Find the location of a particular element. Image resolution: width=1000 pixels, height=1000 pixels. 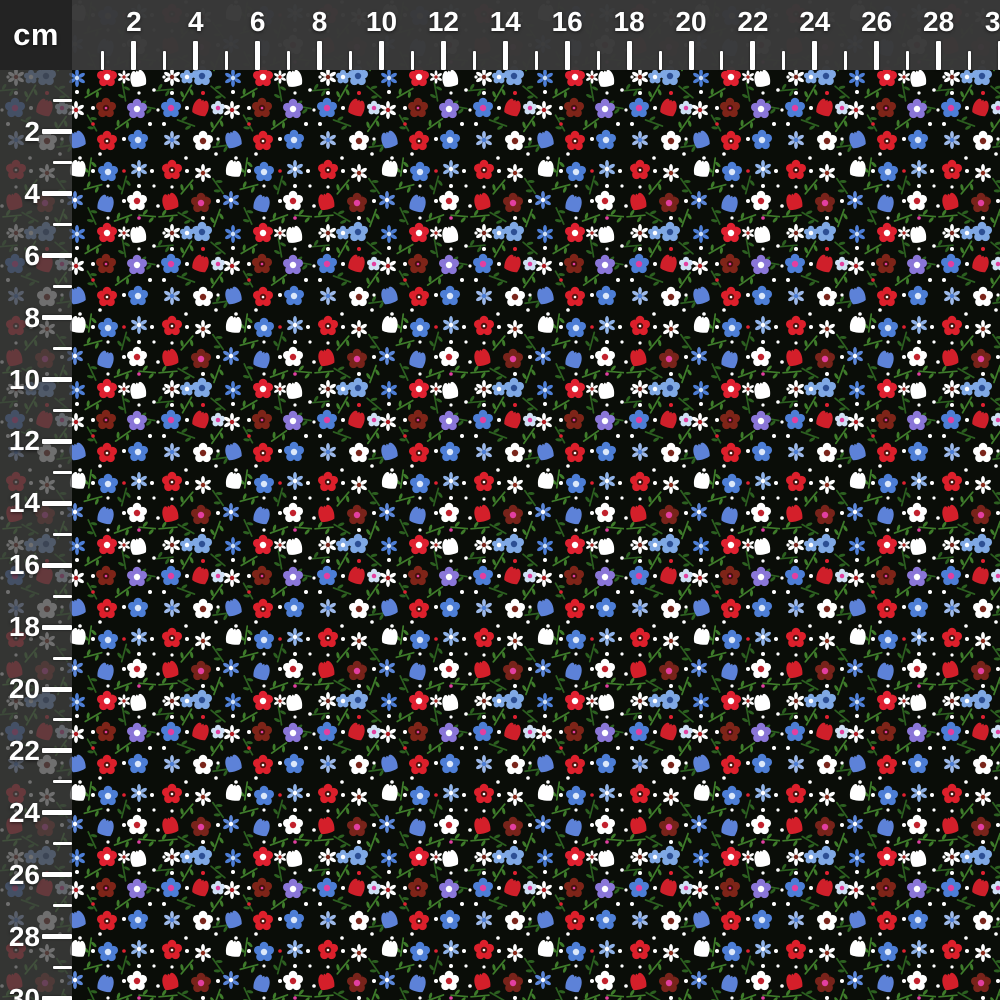

ruler-corner: cm is located at coordinates (36, 35).